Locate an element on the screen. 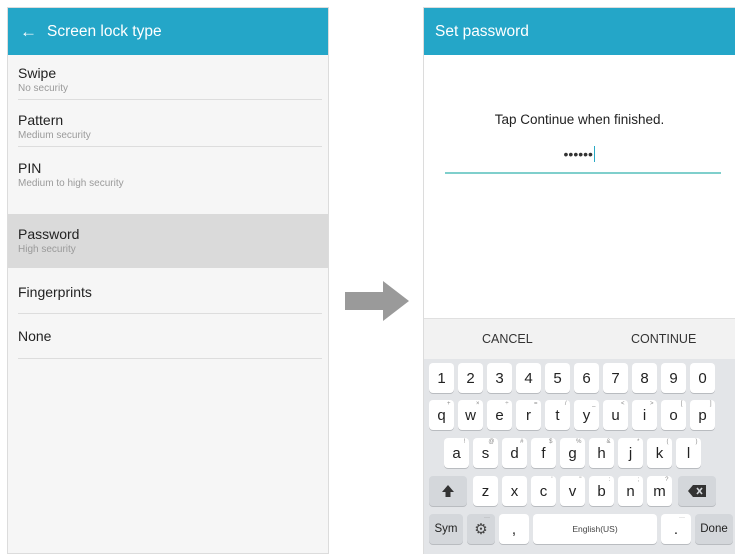 Image resolution: width=735 pixels, height=556 pixels. key-q: + q is located at coordinates (441, 415).